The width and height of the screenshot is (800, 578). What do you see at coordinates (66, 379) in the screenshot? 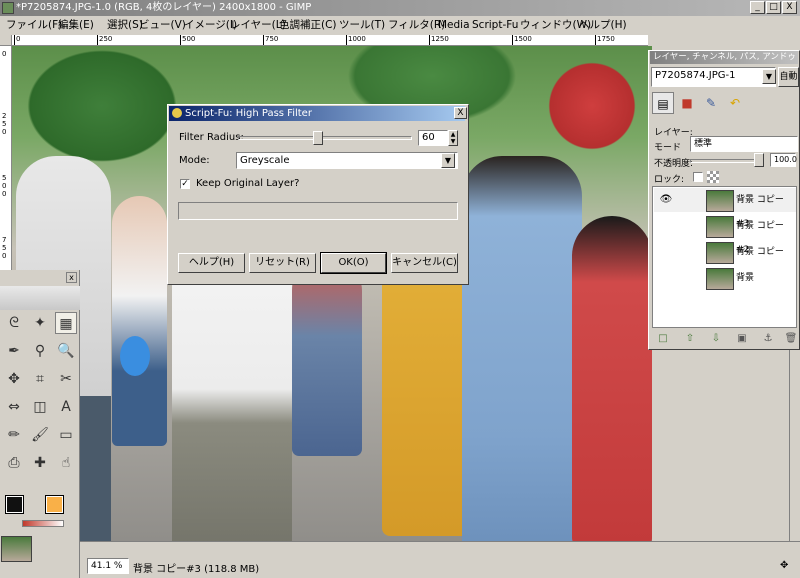
I see `scissors-icon: ✂` at bounding box center [66, 379].